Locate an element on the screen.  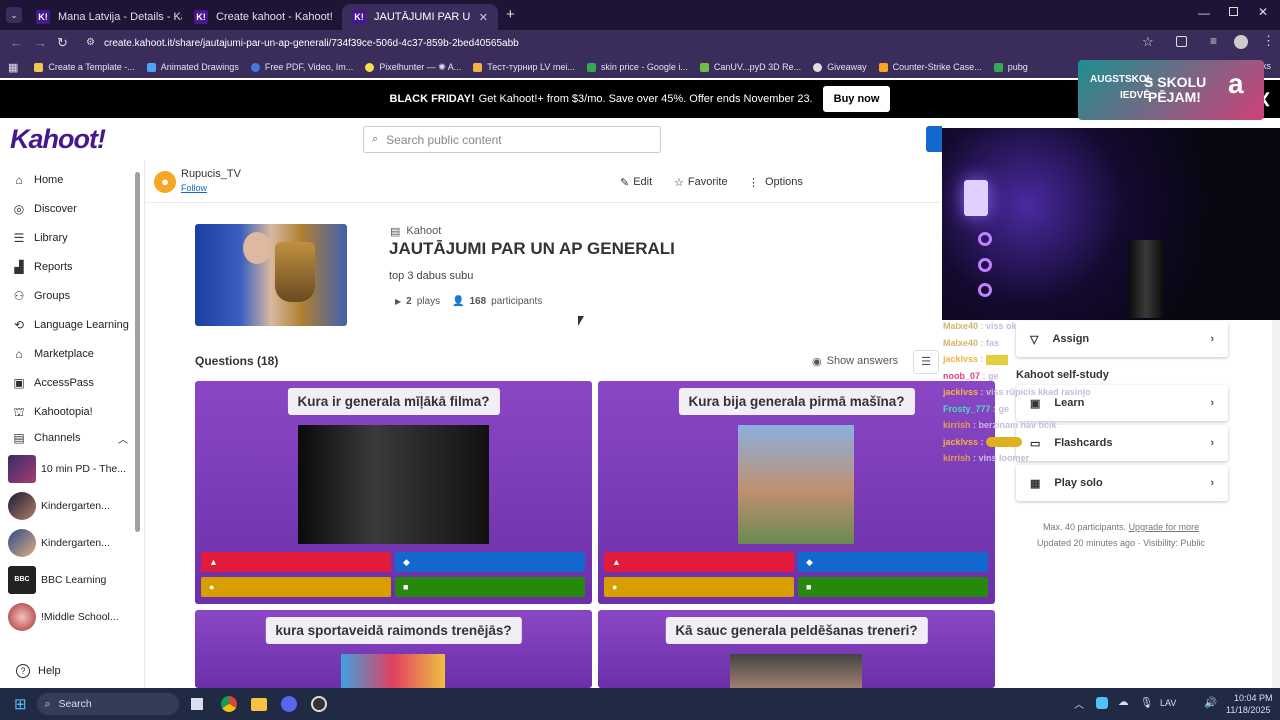
apps-icon: ▦ is located at coordinates (13, 67).